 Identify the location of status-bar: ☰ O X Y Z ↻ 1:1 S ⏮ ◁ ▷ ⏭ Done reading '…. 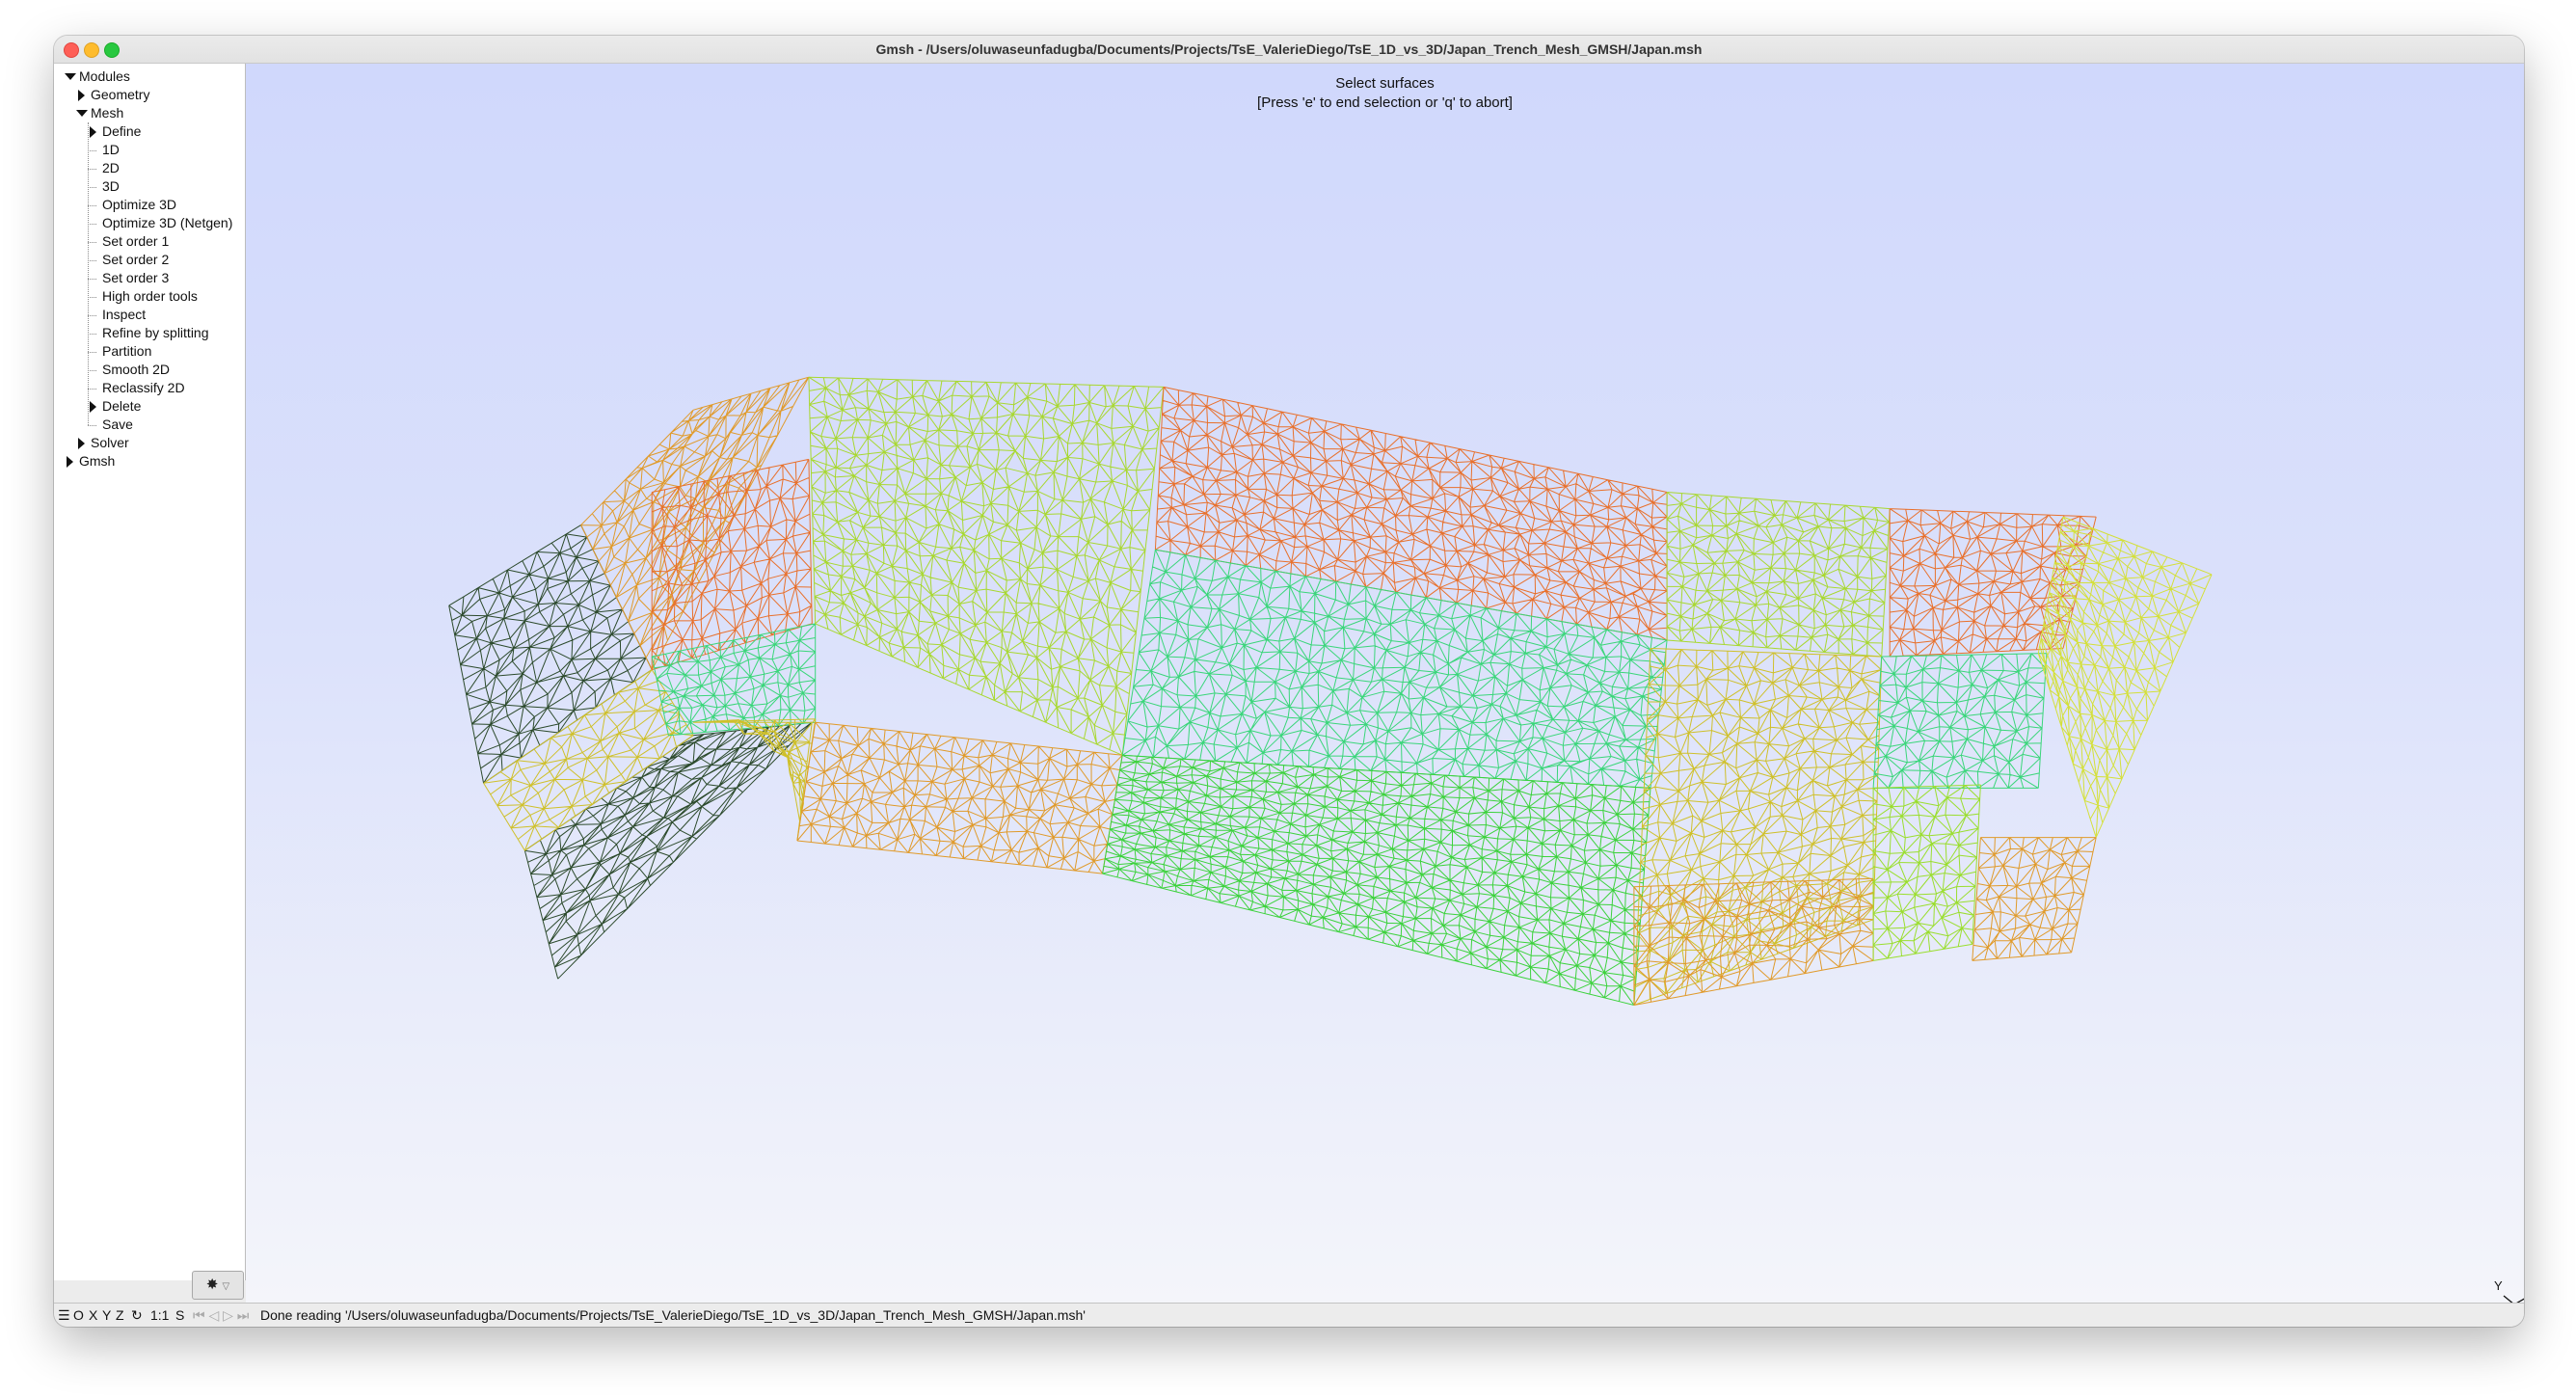
(1289, 1315).